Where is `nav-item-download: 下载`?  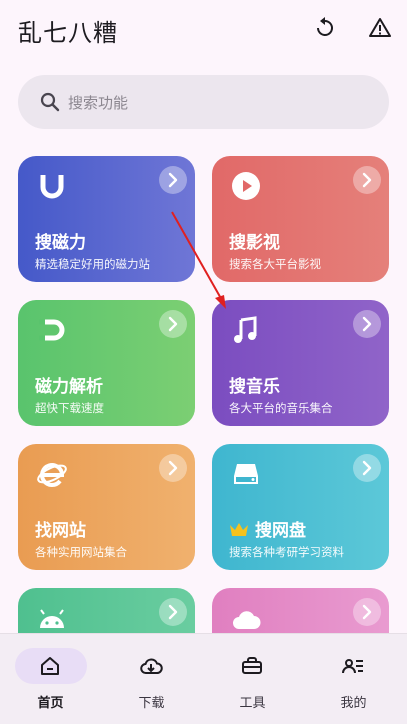
nav-item-download: 下载 is located at coordinates (151, 679).